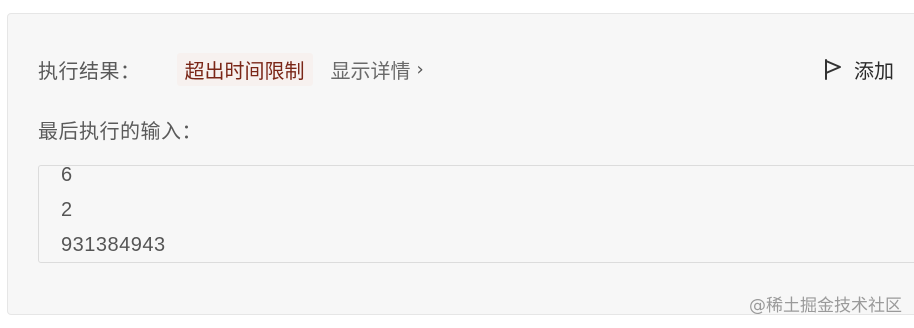 The image size is (914, 328). I want to click on input-line: 6, so click(67, 175).